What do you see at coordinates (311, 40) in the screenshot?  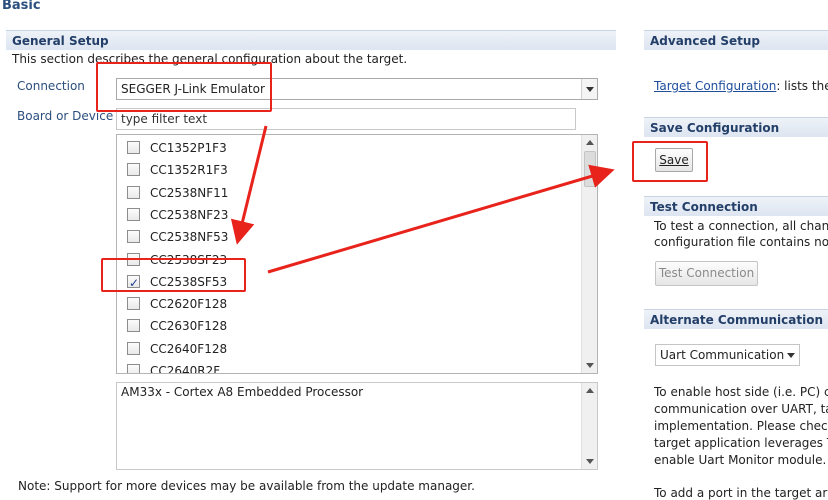 I see `general-setup-header: General Setup` at bounding box center [311, 40].